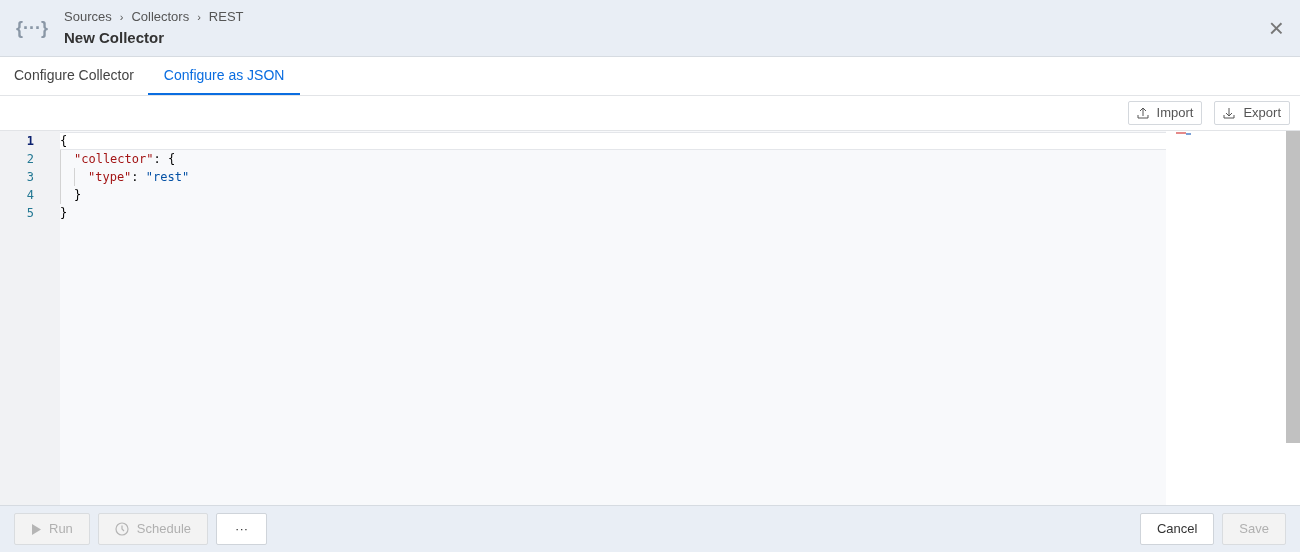  I want to click on breadcrumb-link: Collectors, so click(160, 17).